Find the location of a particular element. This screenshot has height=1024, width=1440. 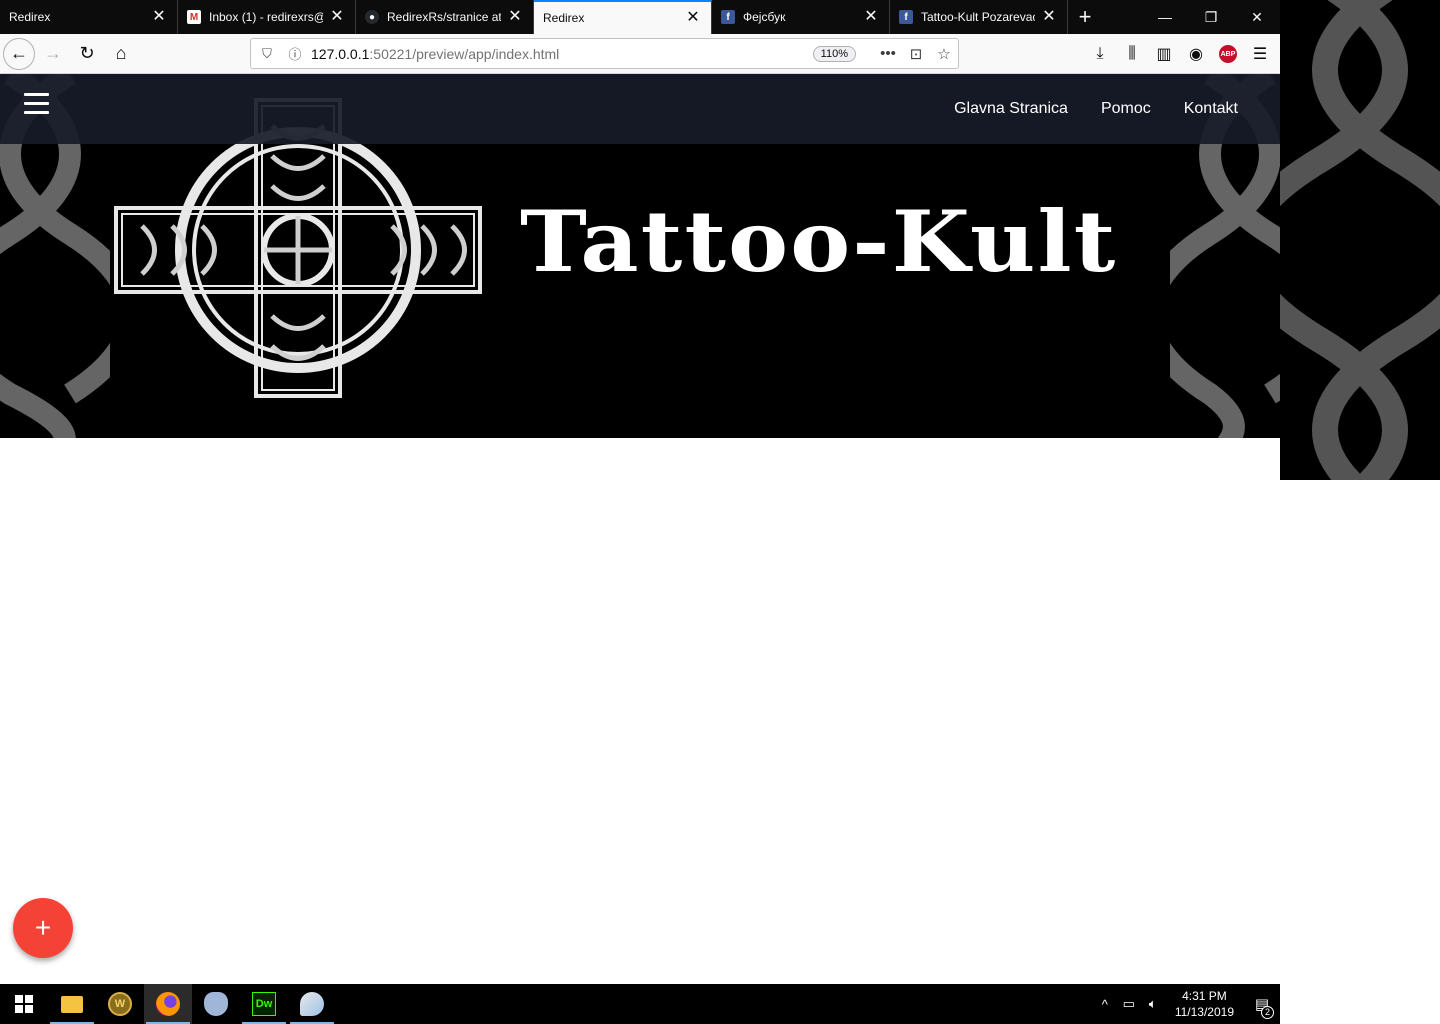

close-window-icon: ✕ is located at coordinates (1257, 17).